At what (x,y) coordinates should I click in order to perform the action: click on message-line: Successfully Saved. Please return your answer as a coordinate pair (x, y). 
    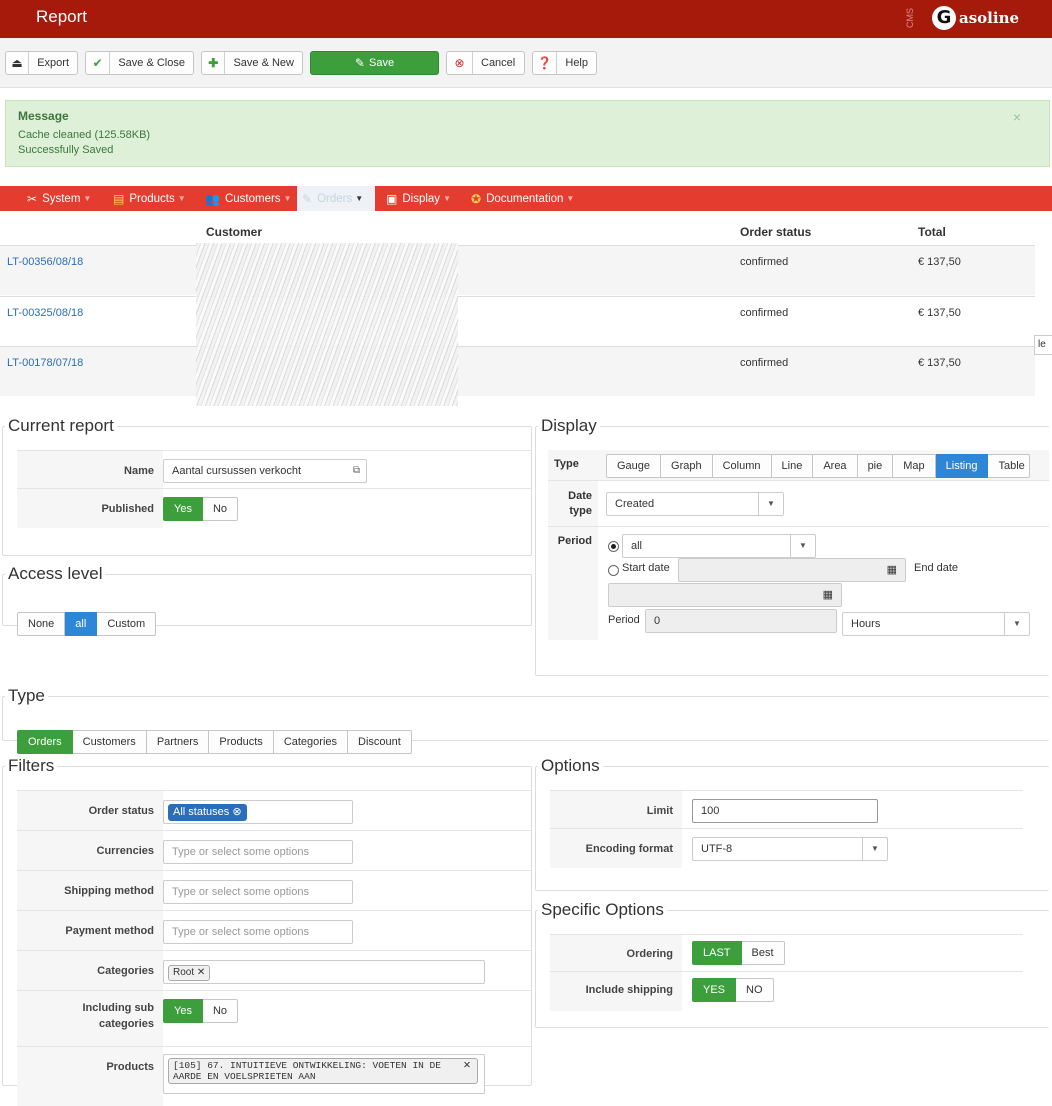
    Looking at the image, I should click on (66, 150).